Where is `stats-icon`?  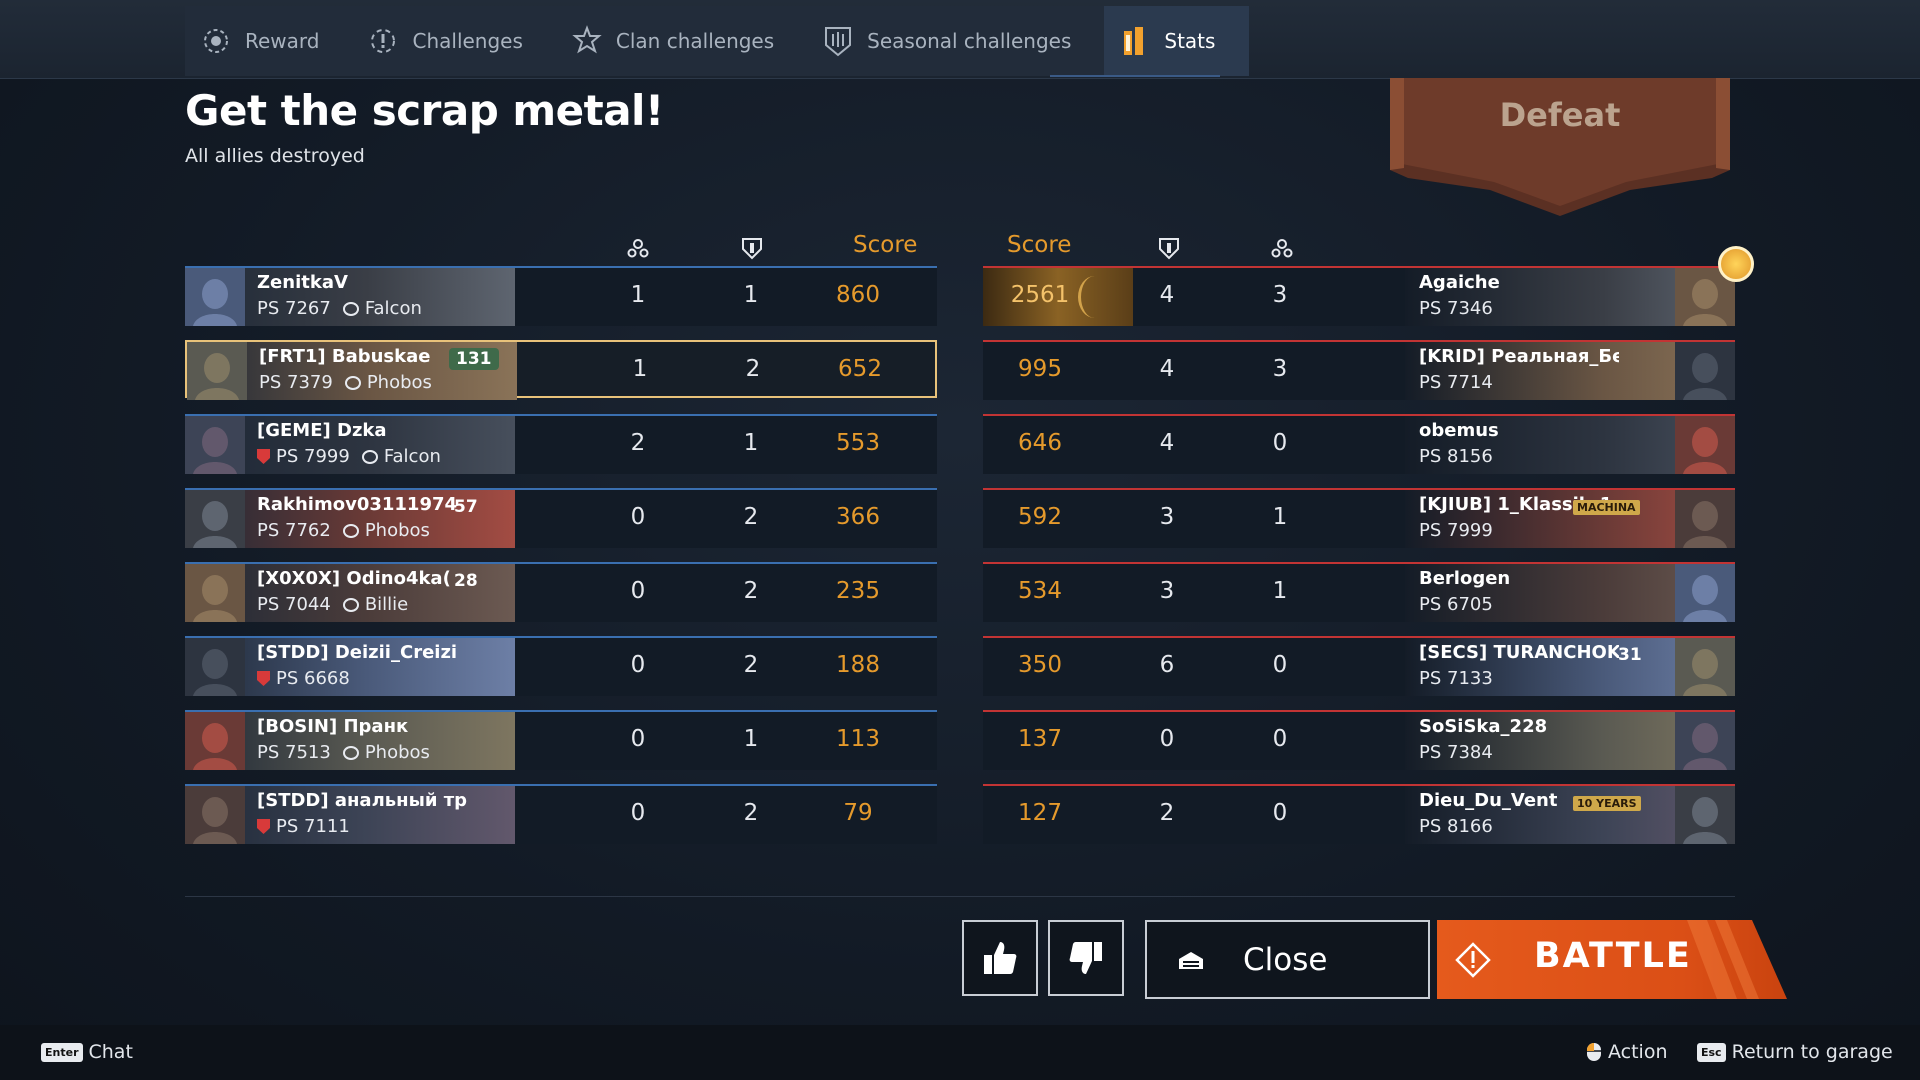
stats-icon is located at coordinates (1135, 41).